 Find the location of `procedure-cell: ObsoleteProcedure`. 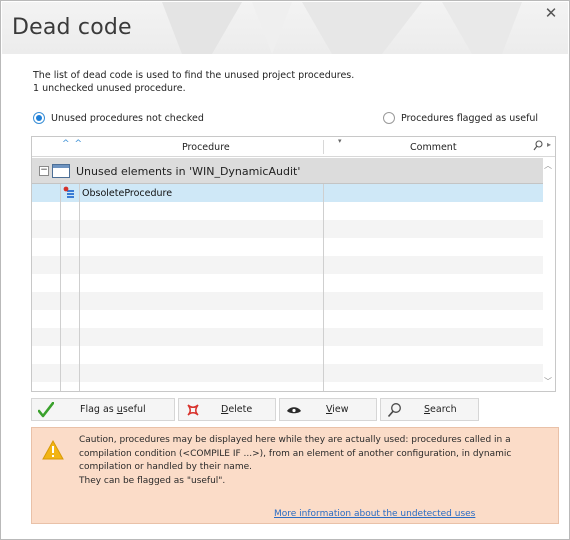

procedure-cell: ObsoleteProcedure is located at coordinates (127, 193).